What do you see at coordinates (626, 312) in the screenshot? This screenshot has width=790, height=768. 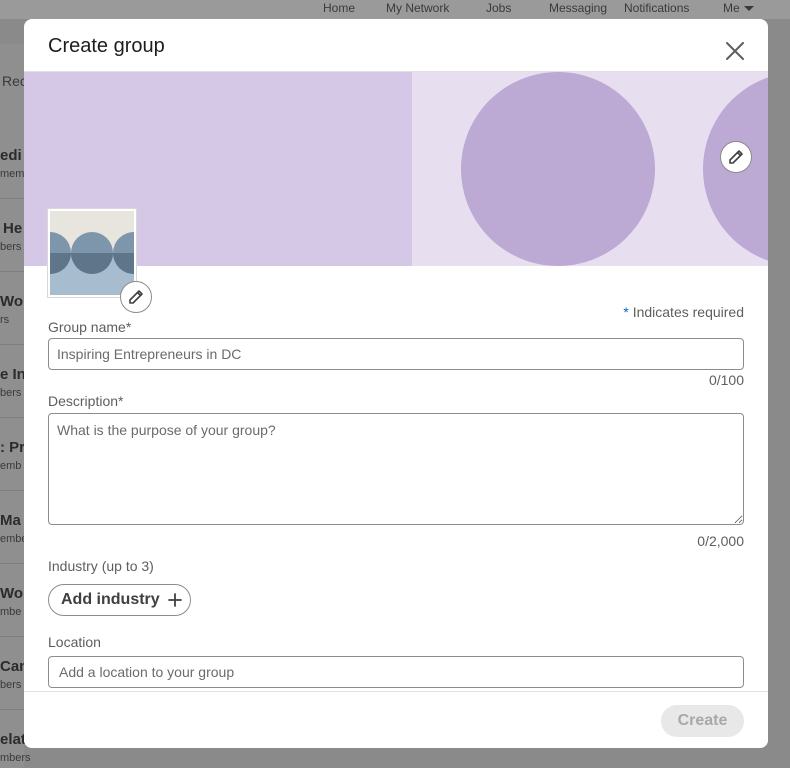 I see `required-star: *` at bounding box center [626, 312].